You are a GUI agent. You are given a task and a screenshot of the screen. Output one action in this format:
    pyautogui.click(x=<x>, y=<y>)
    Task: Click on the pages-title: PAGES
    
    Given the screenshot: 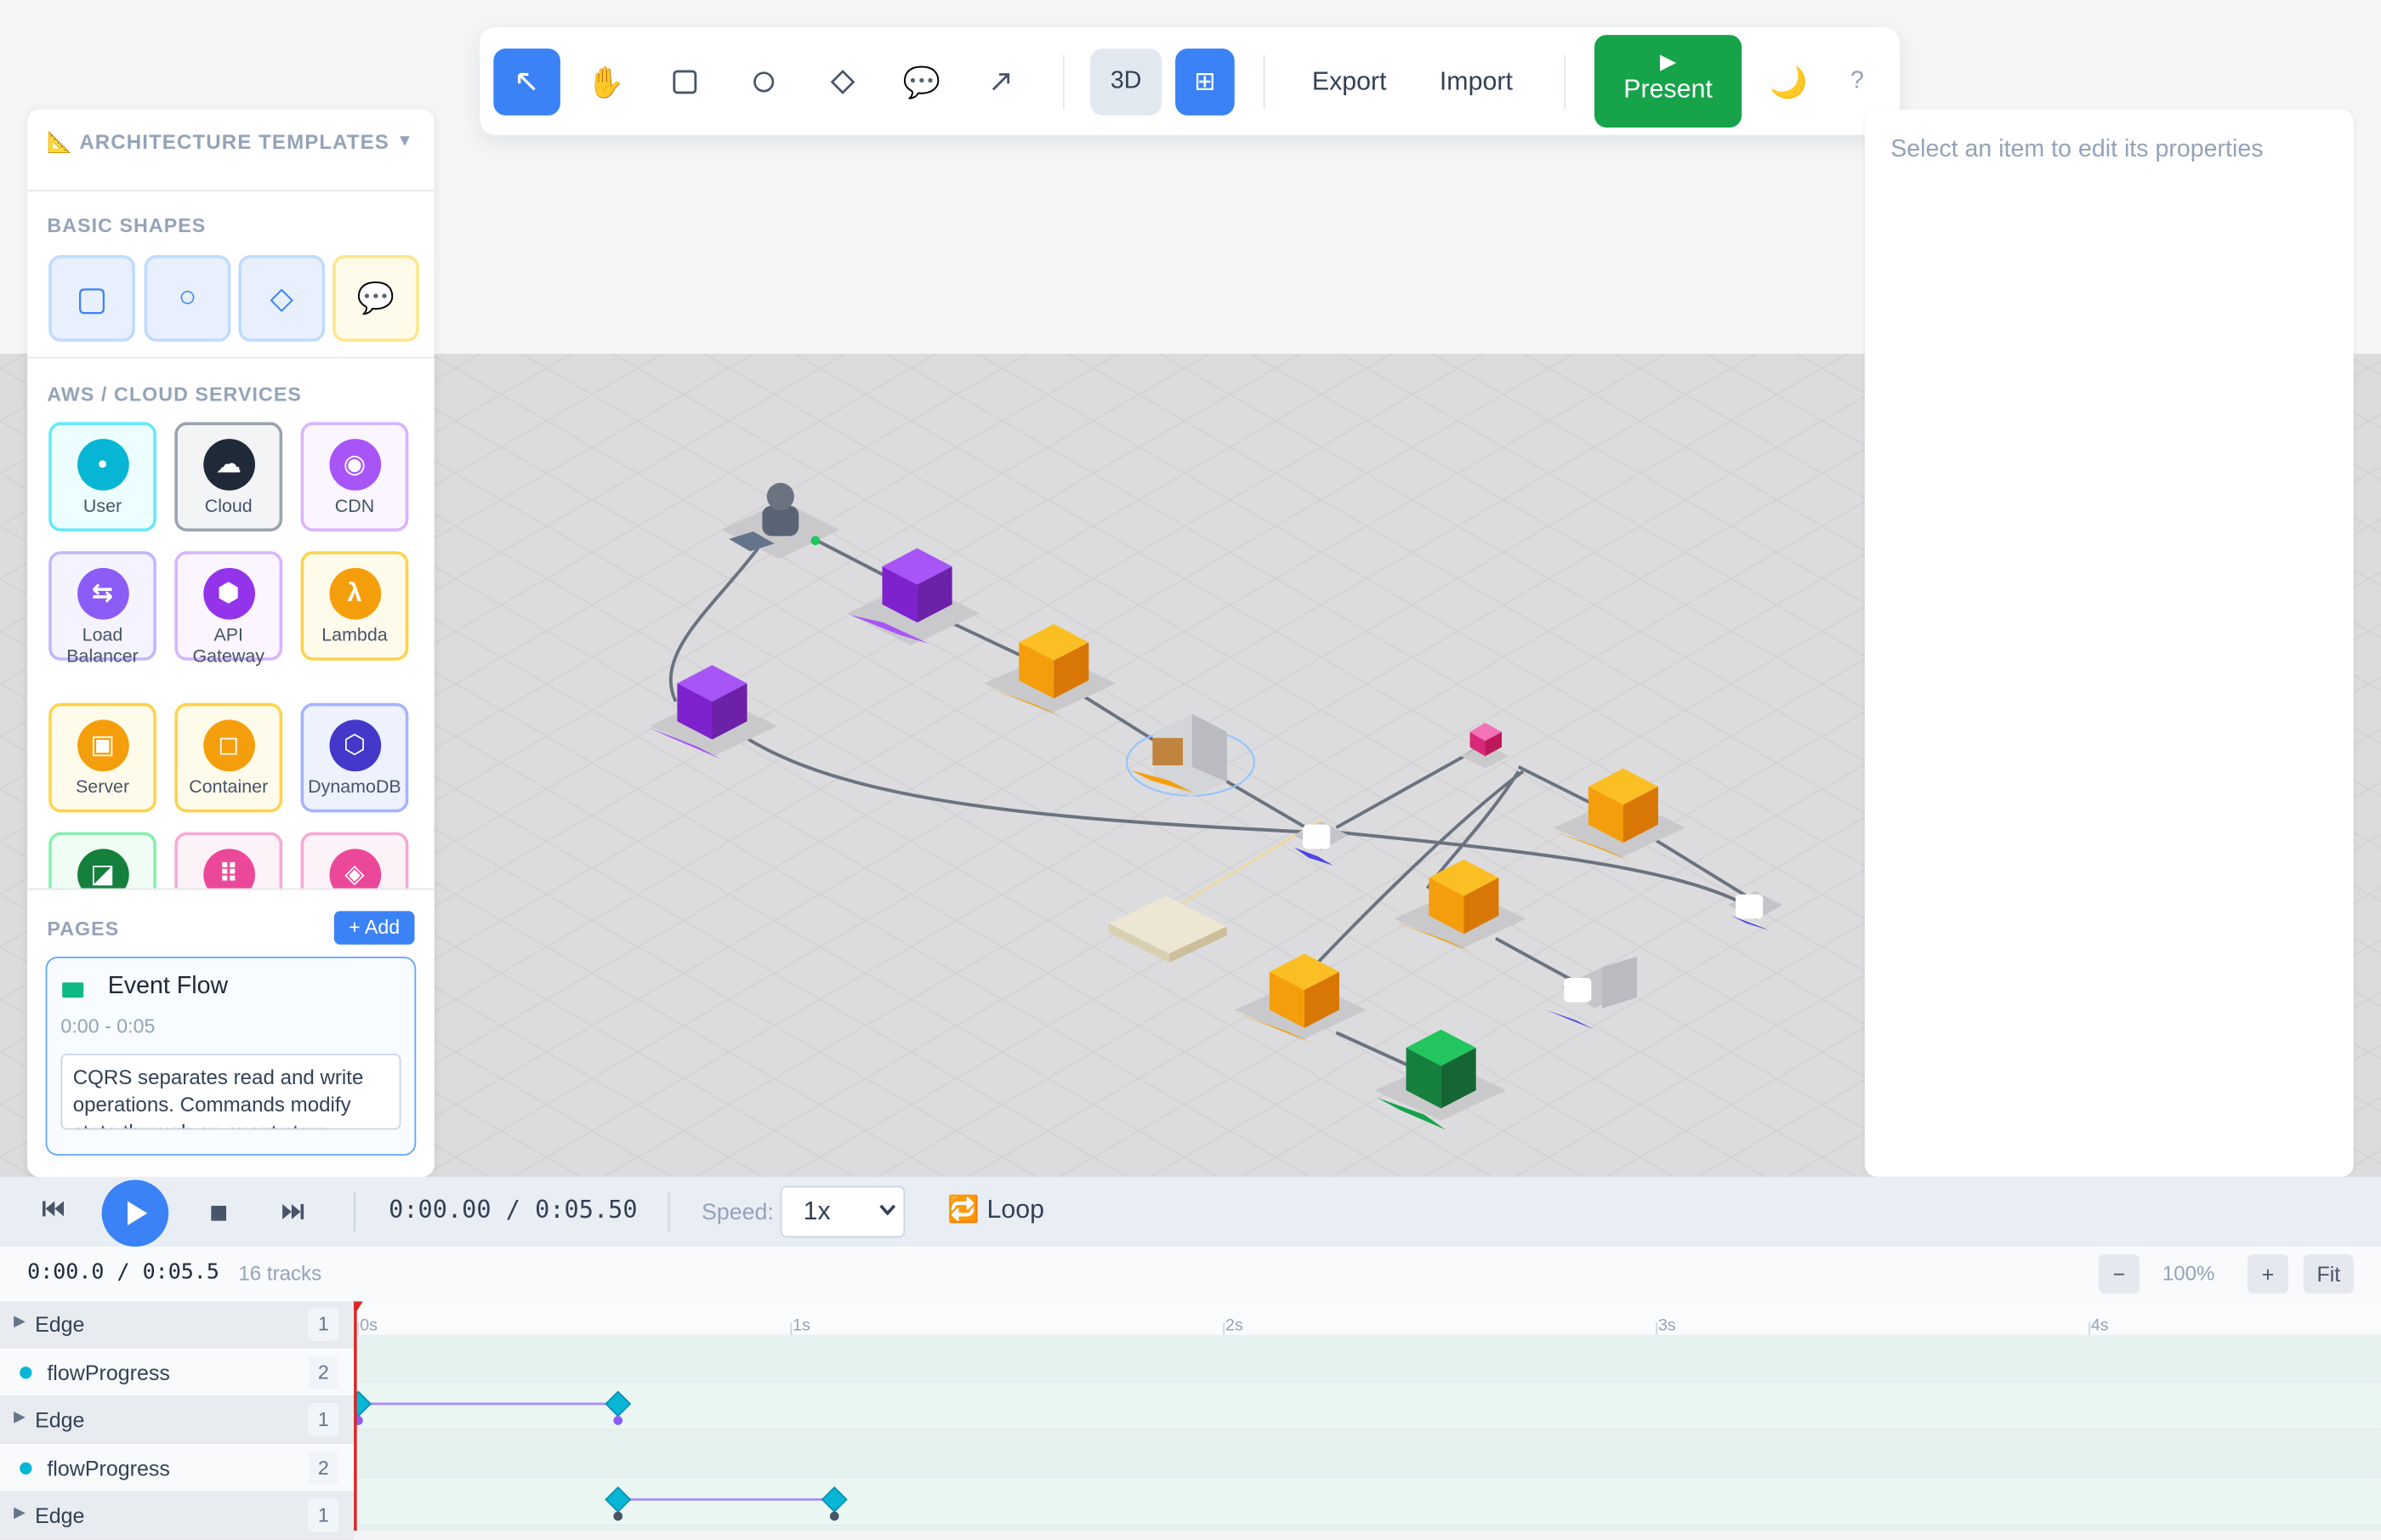 What is the action you would take?
    pyautogui.click(x=83, y=928)
    